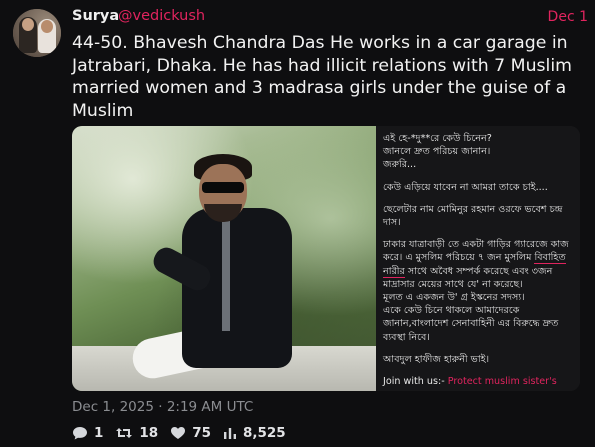 Image resolution: width=595 pixels, height=447 pixels. What do you see at coordinates (568, 17) in the screenshot?
I see `post-date: Dec 1` at bounding box center [568, 17].